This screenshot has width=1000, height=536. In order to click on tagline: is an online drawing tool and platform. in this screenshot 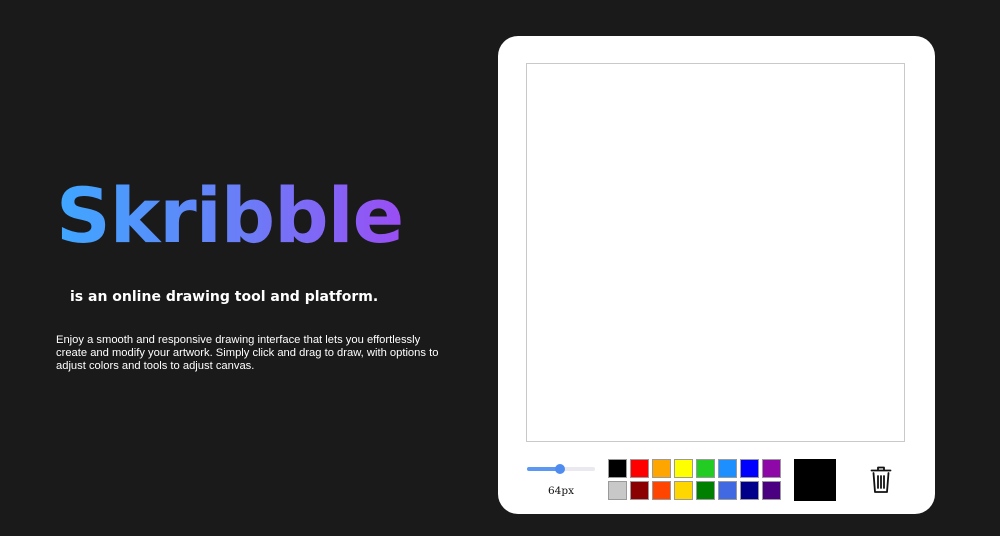, I will do `click(224, 297)`.